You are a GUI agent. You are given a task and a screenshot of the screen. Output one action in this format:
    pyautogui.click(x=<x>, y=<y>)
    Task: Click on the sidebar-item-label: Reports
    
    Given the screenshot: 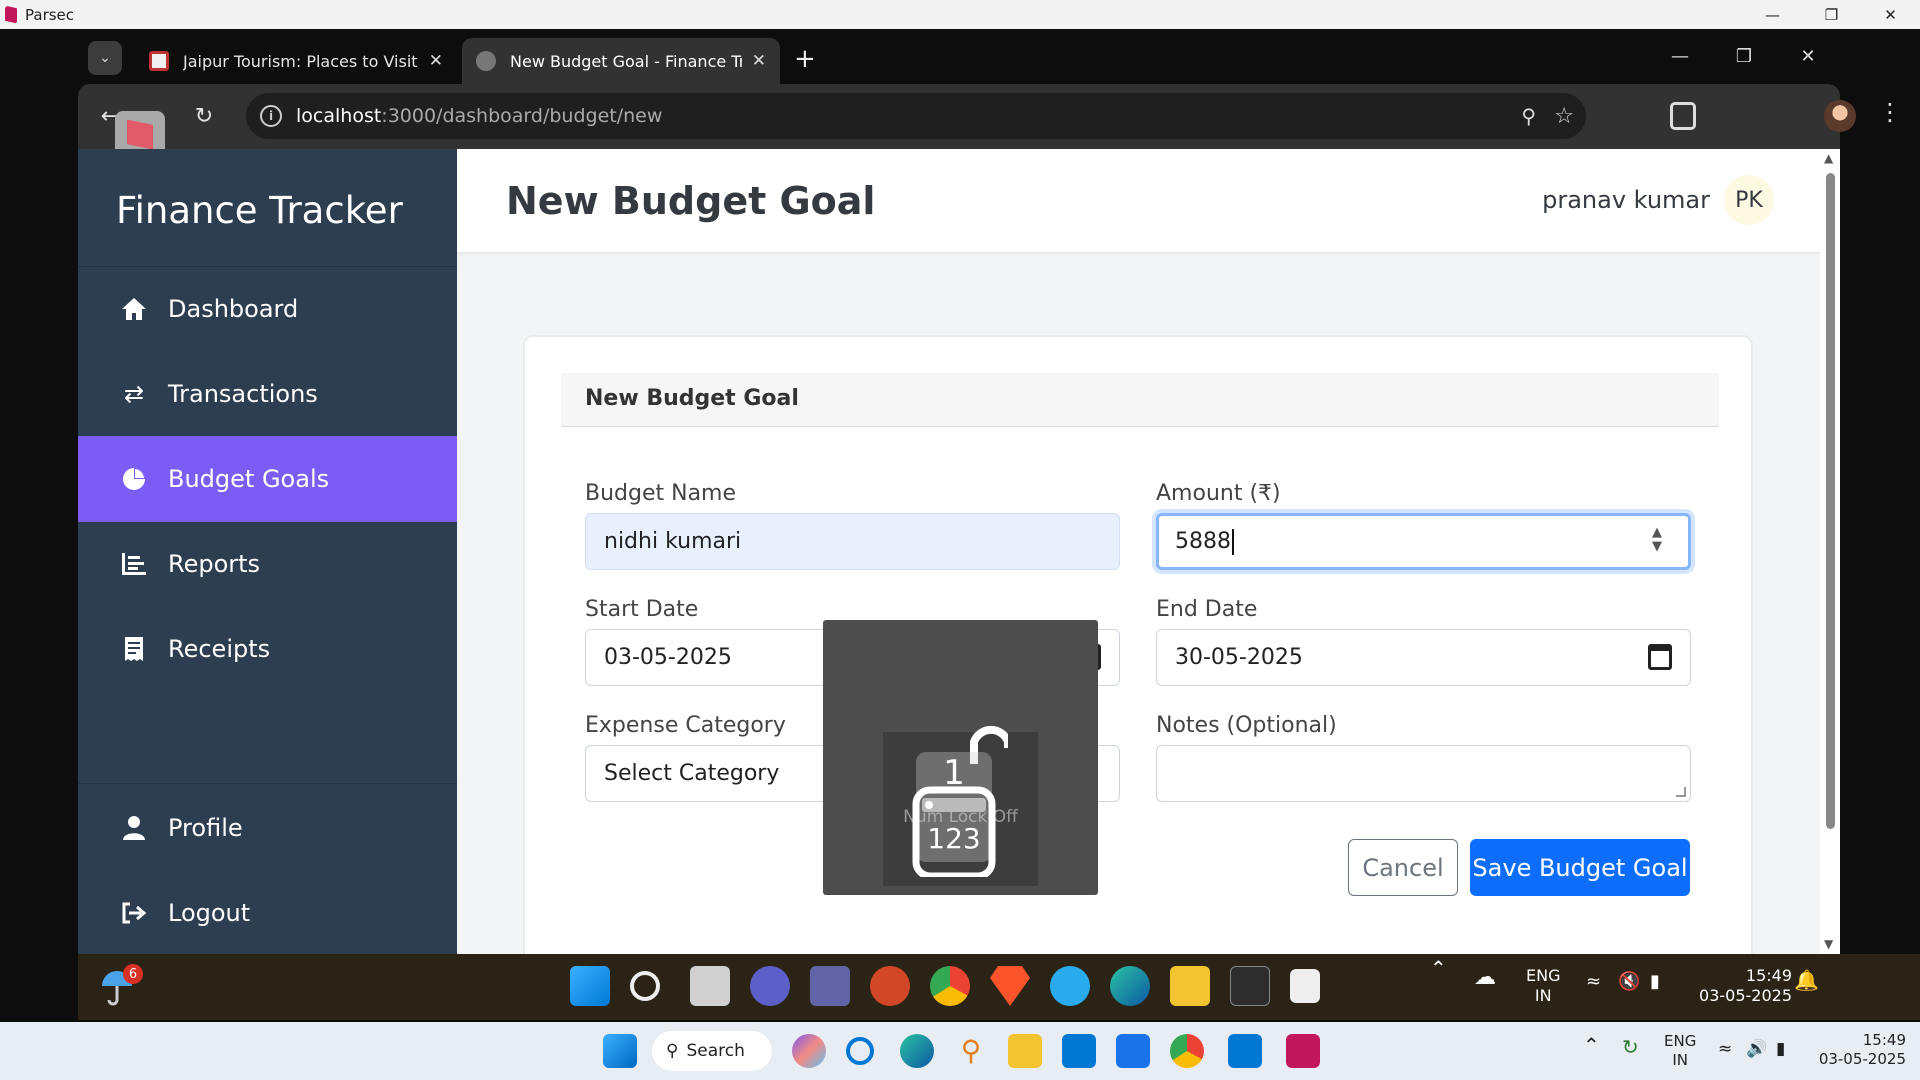 What is the action you would take?
    pyautogui.click(x=214, y=564)
    